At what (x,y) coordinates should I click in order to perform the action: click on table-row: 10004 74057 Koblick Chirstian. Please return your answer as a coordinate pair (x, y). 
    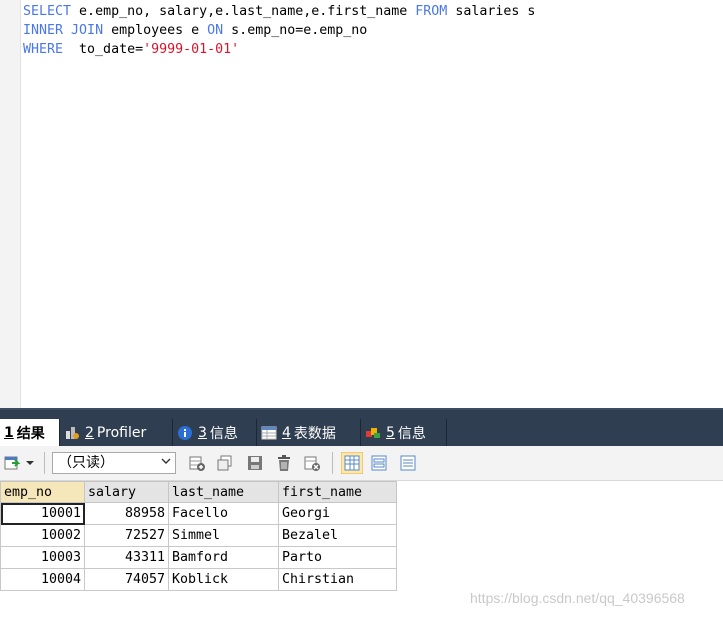
    Looking at the image, I should click on (198, 579).